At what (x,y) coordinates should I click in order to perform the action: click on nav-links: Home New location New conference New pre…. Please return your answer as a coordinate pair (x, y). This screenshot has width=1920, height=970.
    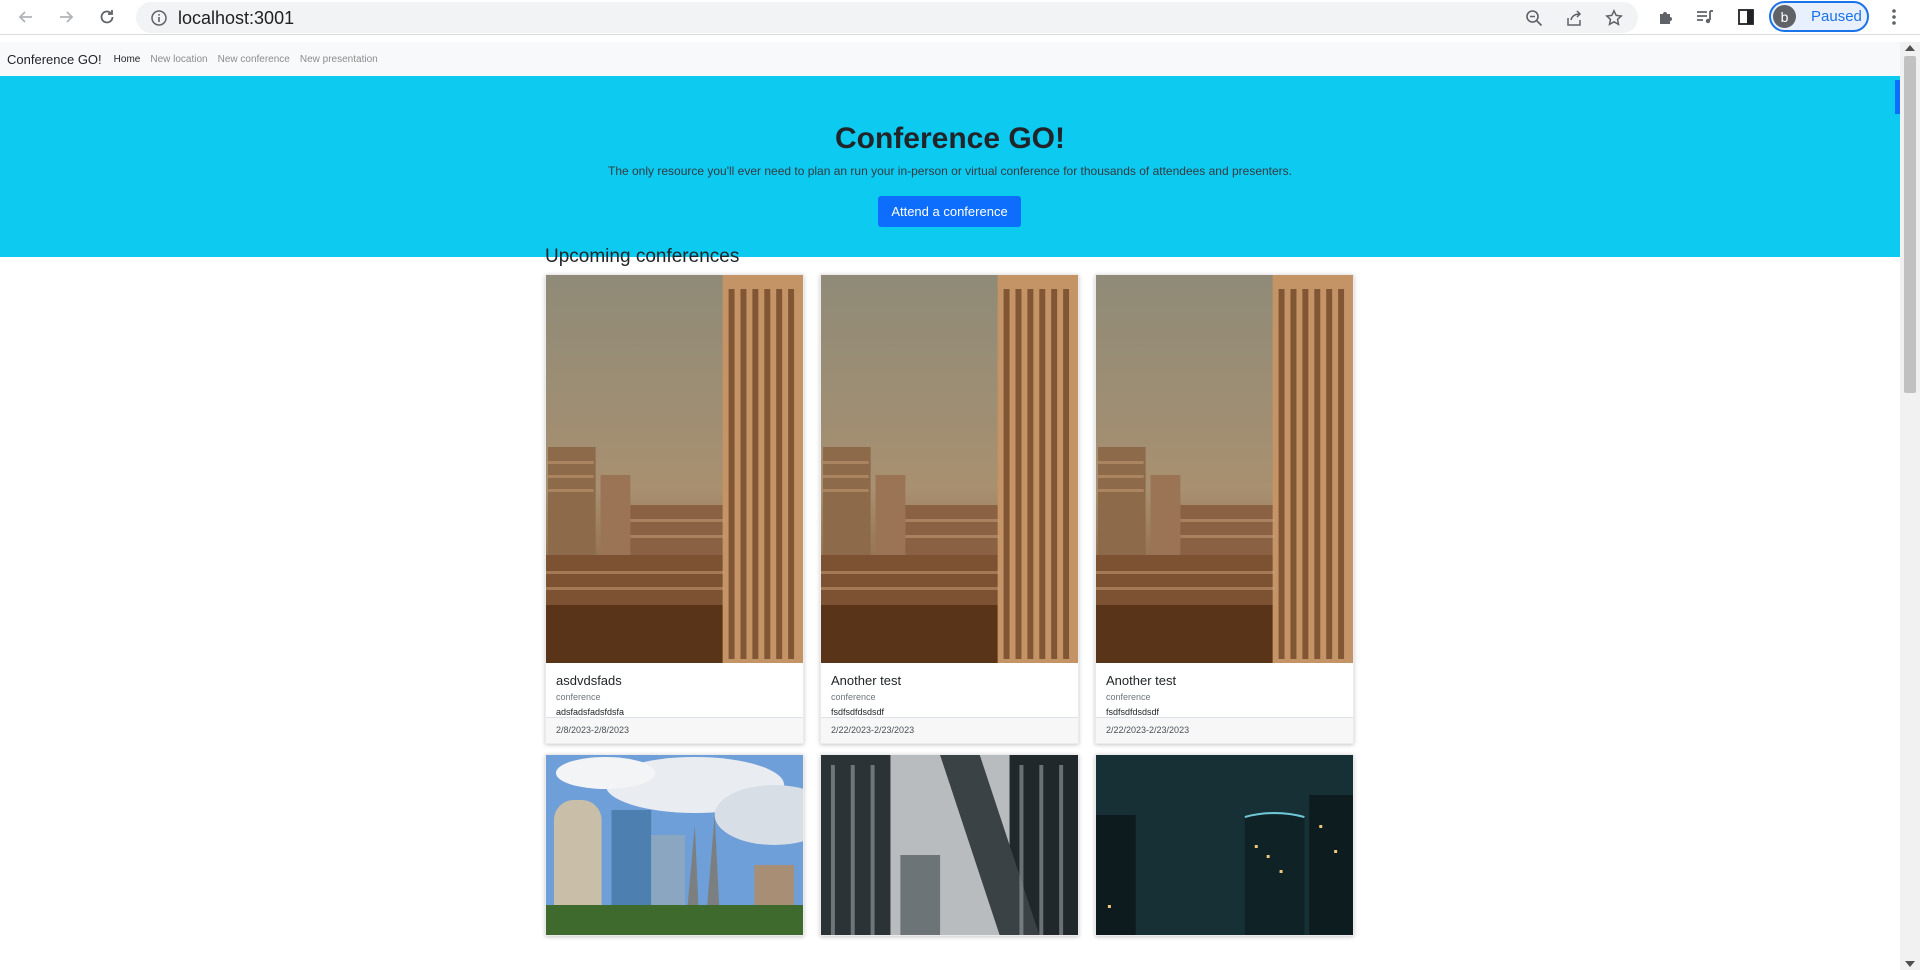
    Looking at the image, I should click on (246, 59).